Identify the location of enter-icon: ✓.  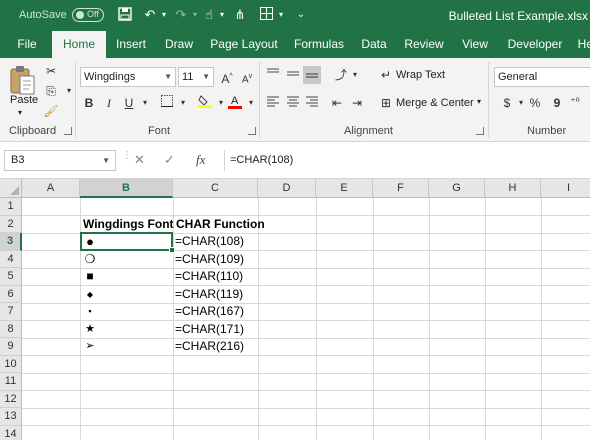
(169, 160).